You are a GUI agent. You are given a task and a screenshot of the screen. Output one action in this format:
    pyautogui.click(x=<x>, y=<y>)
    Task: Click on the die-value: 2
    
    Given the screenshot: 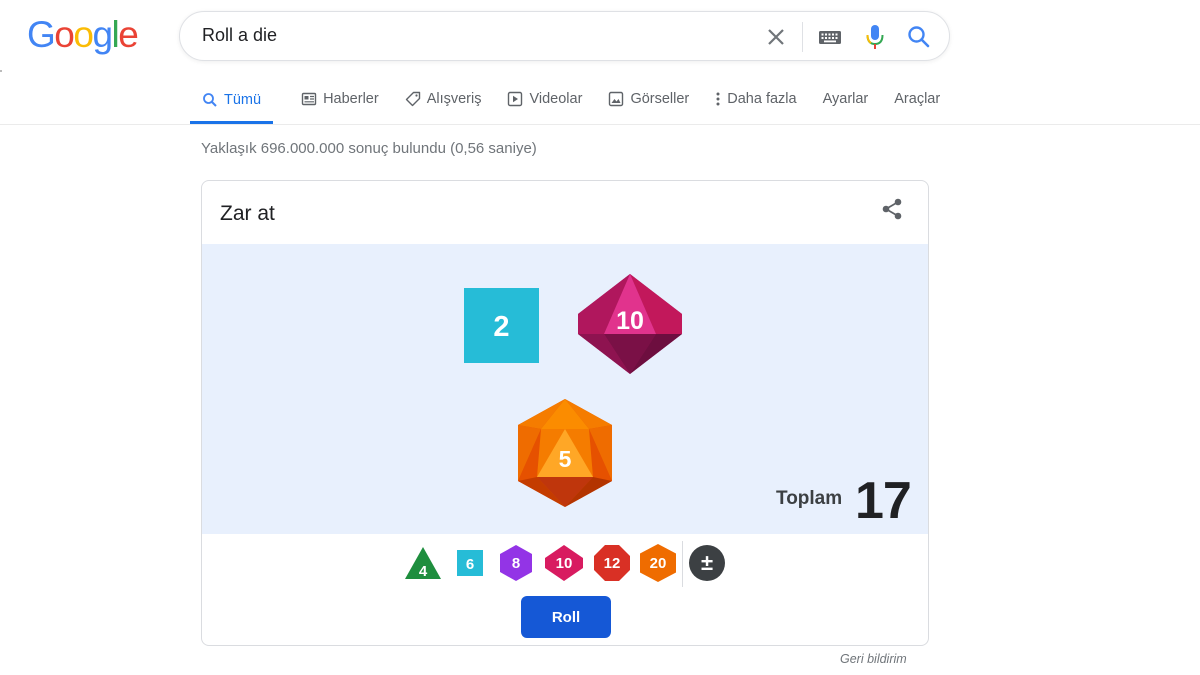 What is the action you would take?
    pyautogui.click(x=501, y=327)
    